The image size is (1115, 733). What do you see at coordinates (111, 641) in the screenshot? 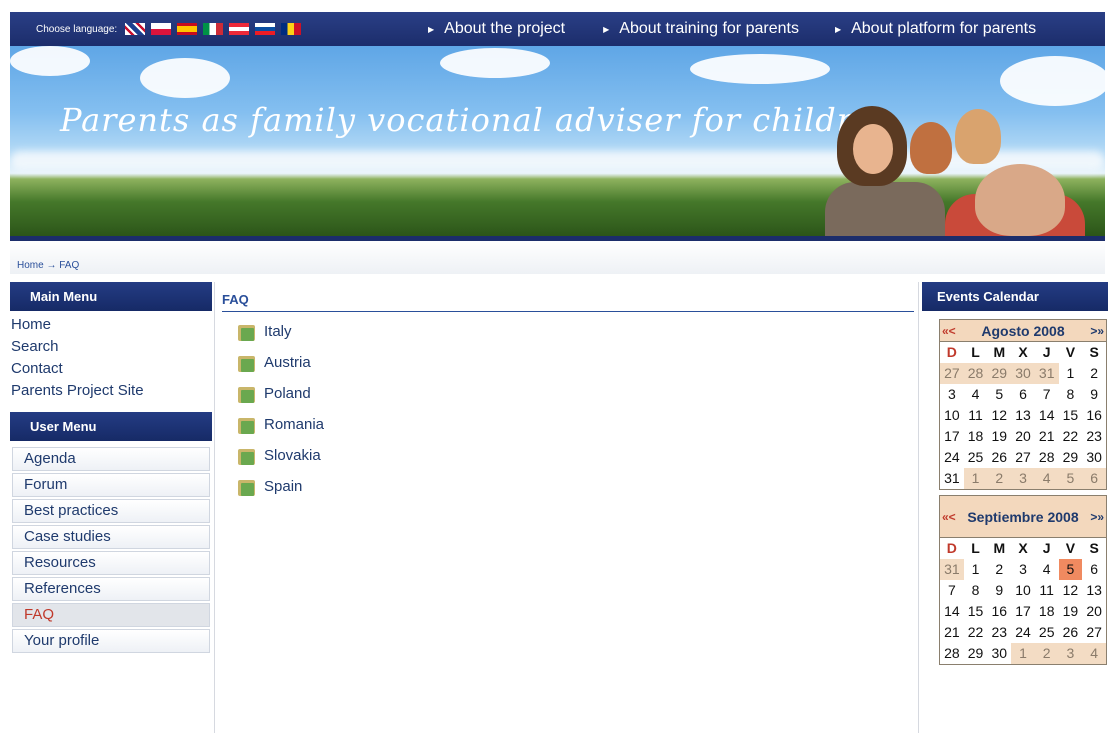
I see `user-menu-item-your-profile: Your profile` at bounding box center [111, 641].